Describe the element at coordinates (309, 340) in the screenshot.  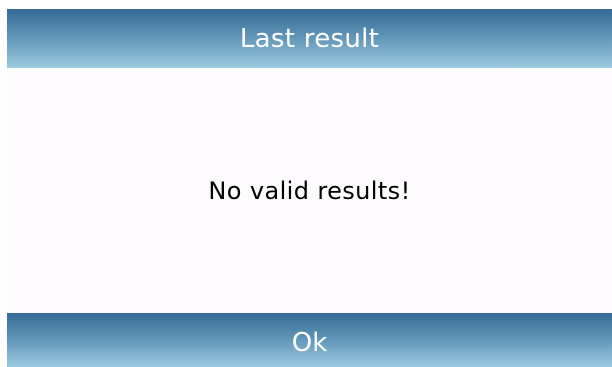
I see `ok-button: Ok` at that location.